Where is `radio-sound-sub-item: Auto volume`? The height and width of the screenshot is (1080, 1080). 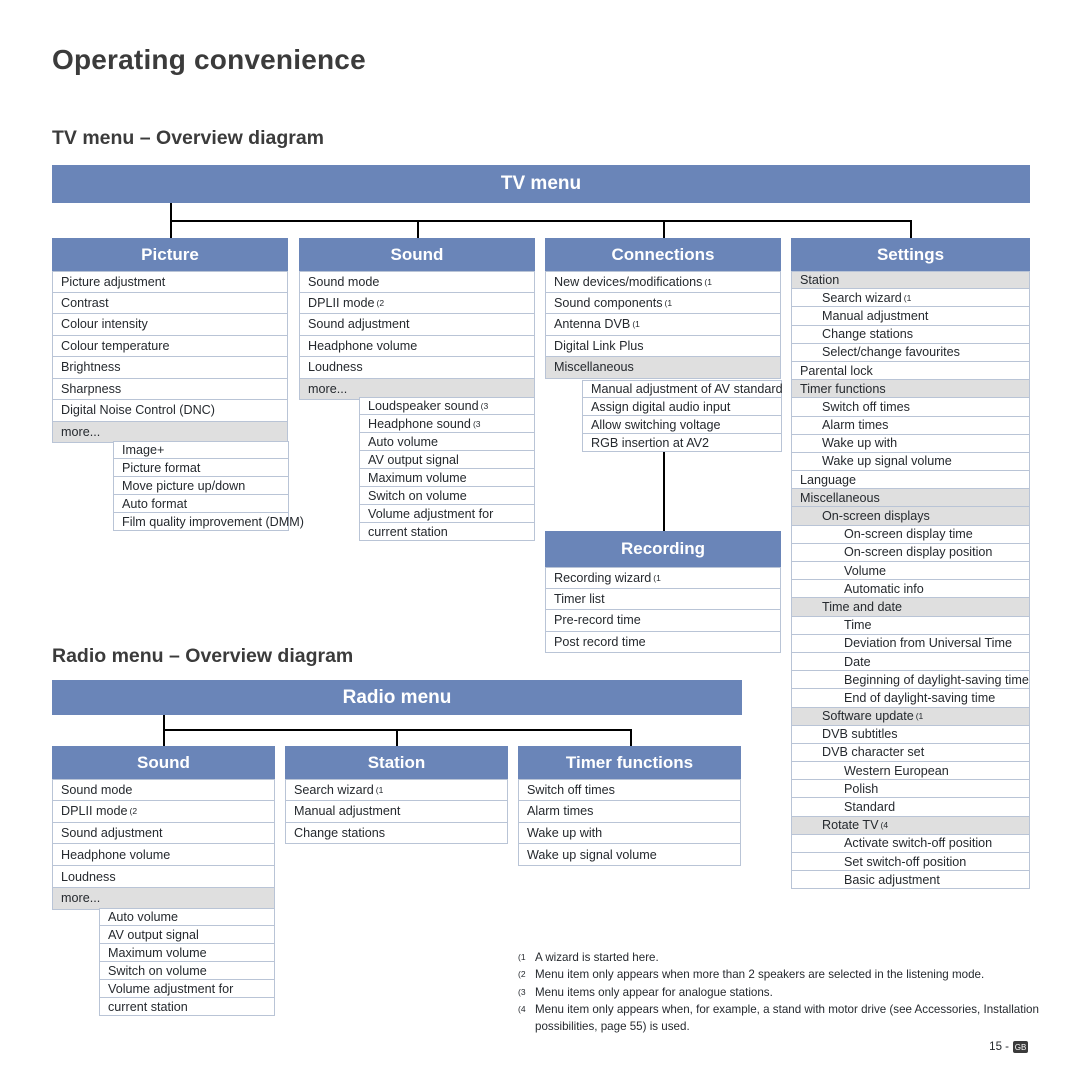 radio-sound-sub-item: Auto volume is located at coordinates (187, 917).